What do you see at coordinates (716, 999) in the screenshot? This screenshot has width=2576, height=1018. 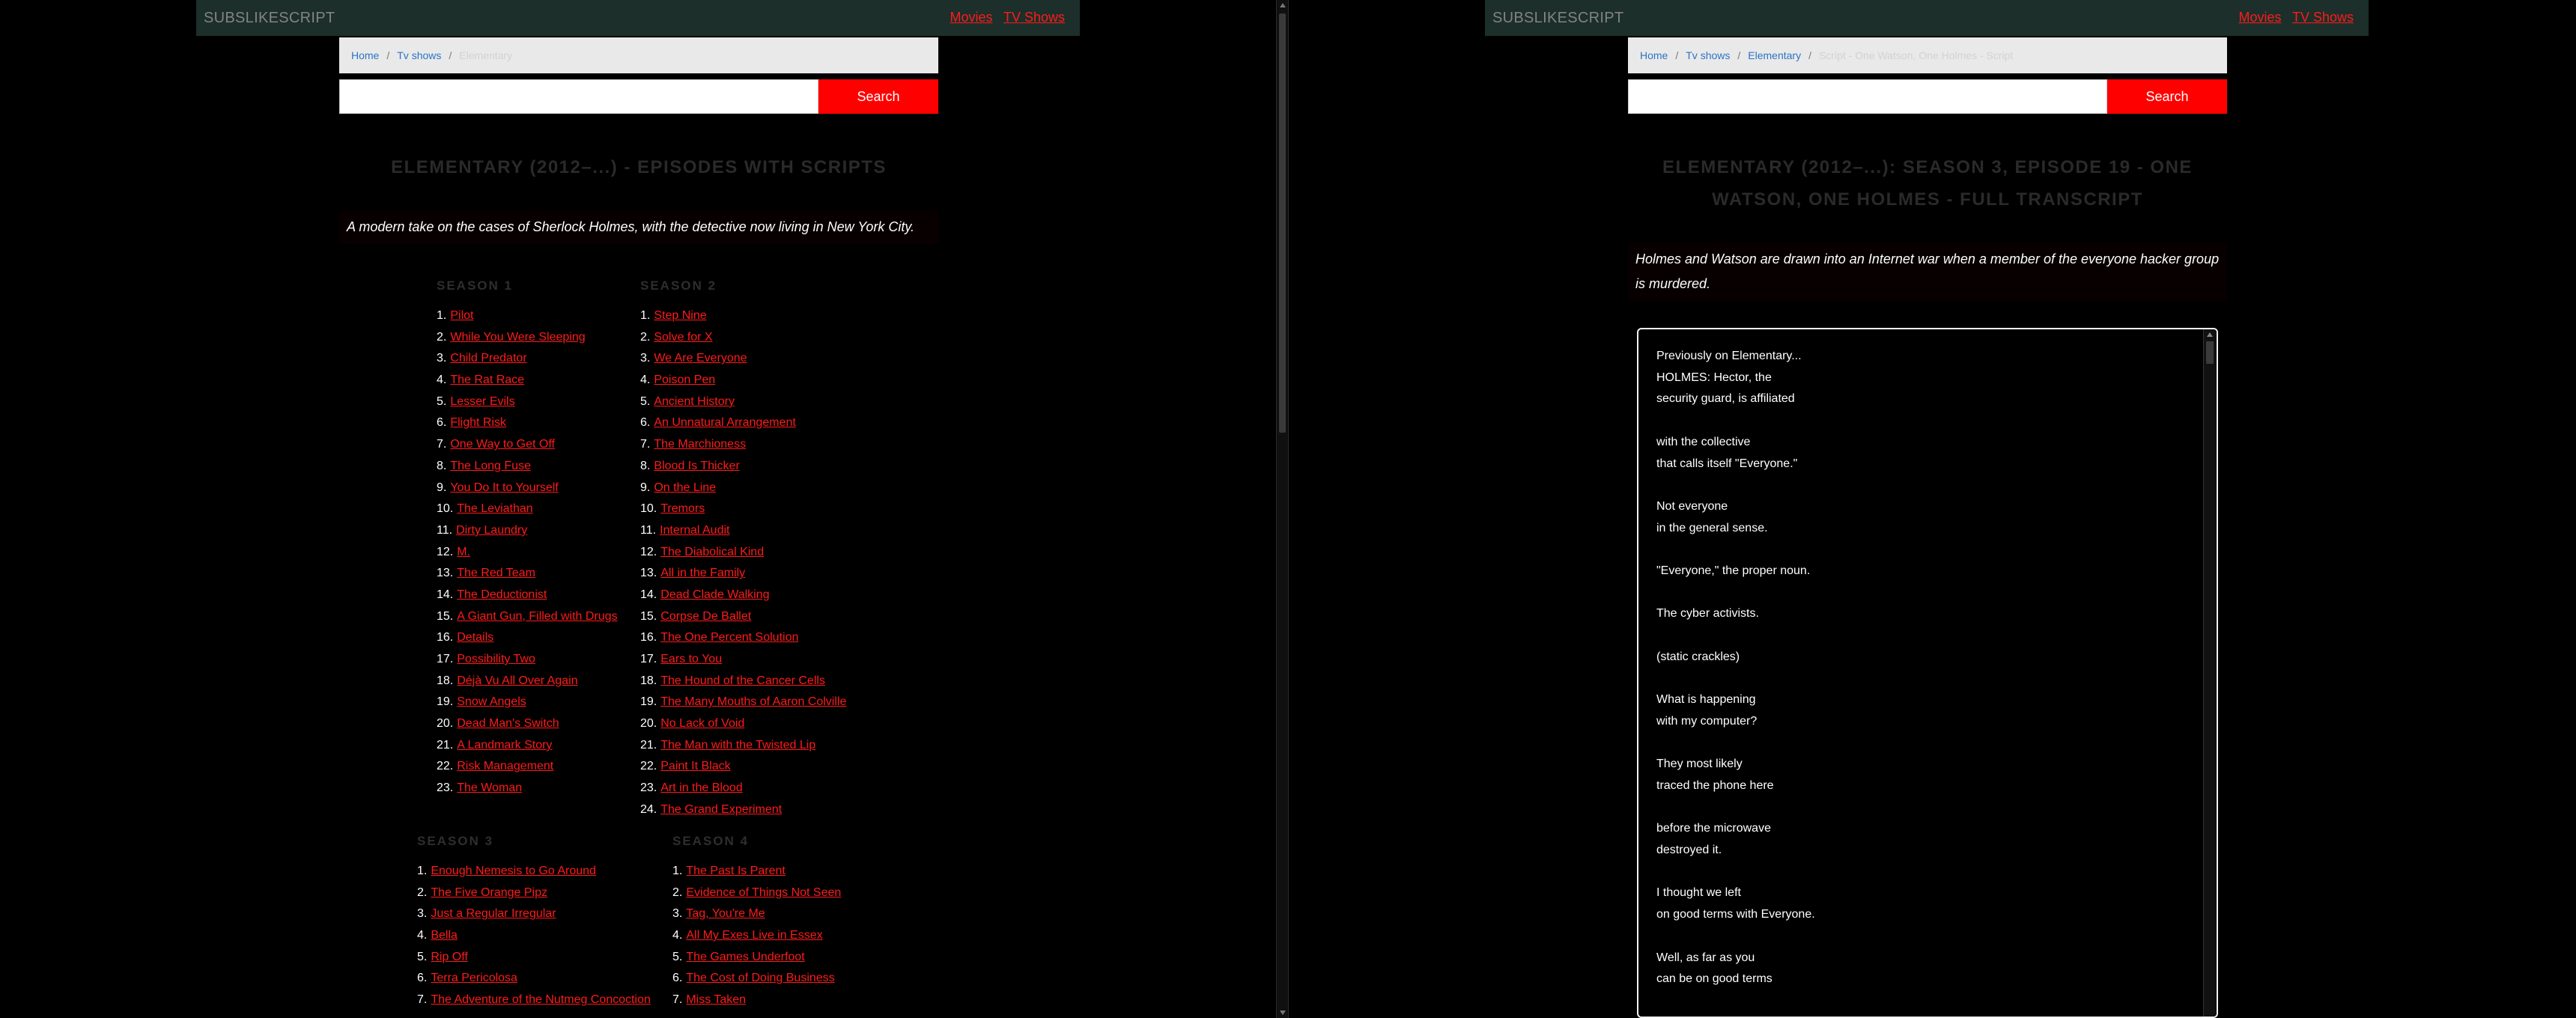 I see `episode-link: Miss Taken` at bounding box center [716, 999].